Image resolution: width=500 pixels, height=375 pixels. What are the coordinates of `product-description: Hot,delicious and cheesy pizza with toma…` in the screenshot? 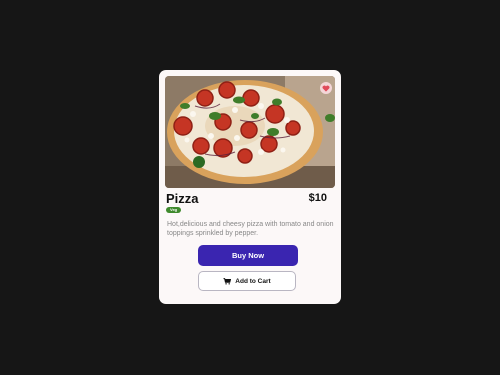 It's located at (250, 229).